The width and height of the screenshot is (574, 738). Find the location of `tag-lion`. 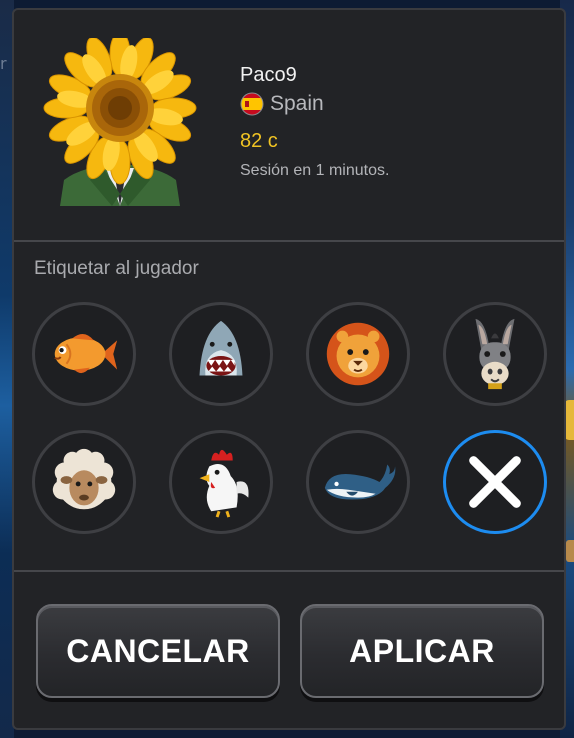

tag-lion is located at coordinates (358, 354).